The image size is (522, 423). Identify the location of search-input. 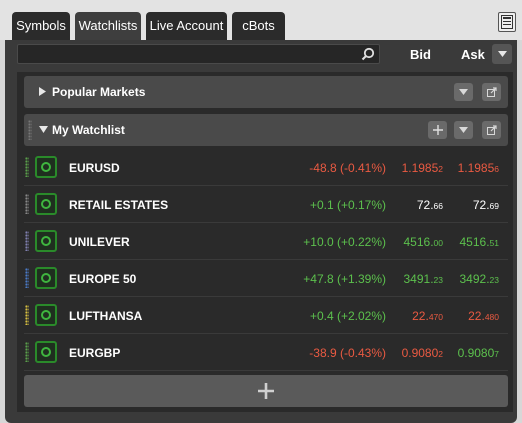
(187, 54).